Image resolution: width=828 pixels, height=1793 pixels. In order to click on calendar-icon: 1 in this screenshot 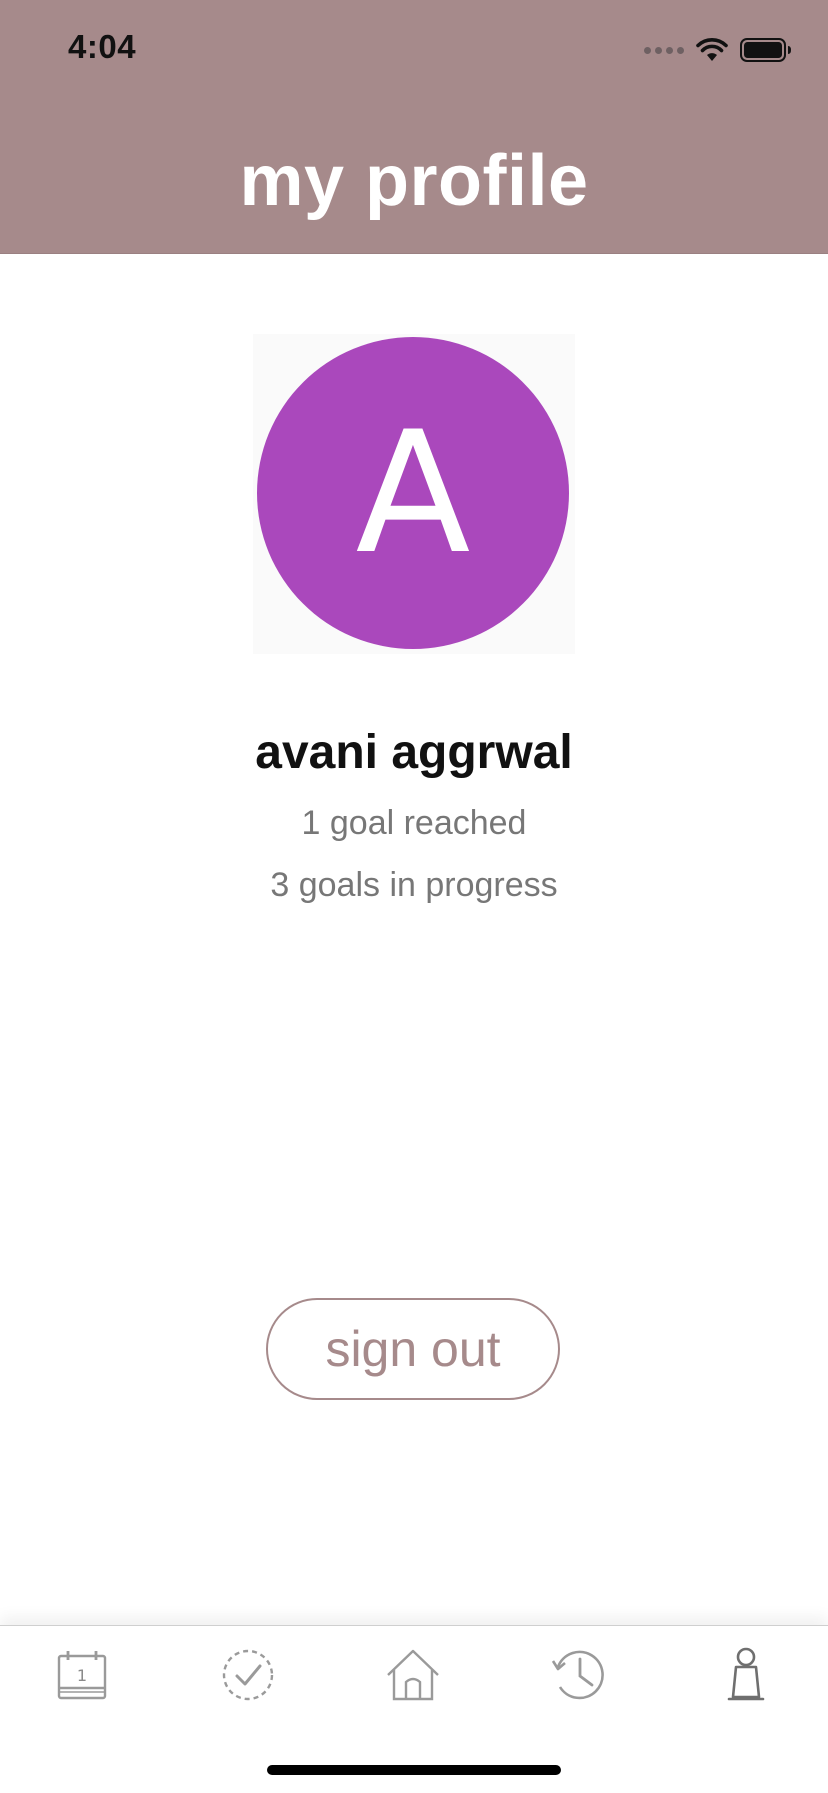, I will do `click(82, 1675)`.